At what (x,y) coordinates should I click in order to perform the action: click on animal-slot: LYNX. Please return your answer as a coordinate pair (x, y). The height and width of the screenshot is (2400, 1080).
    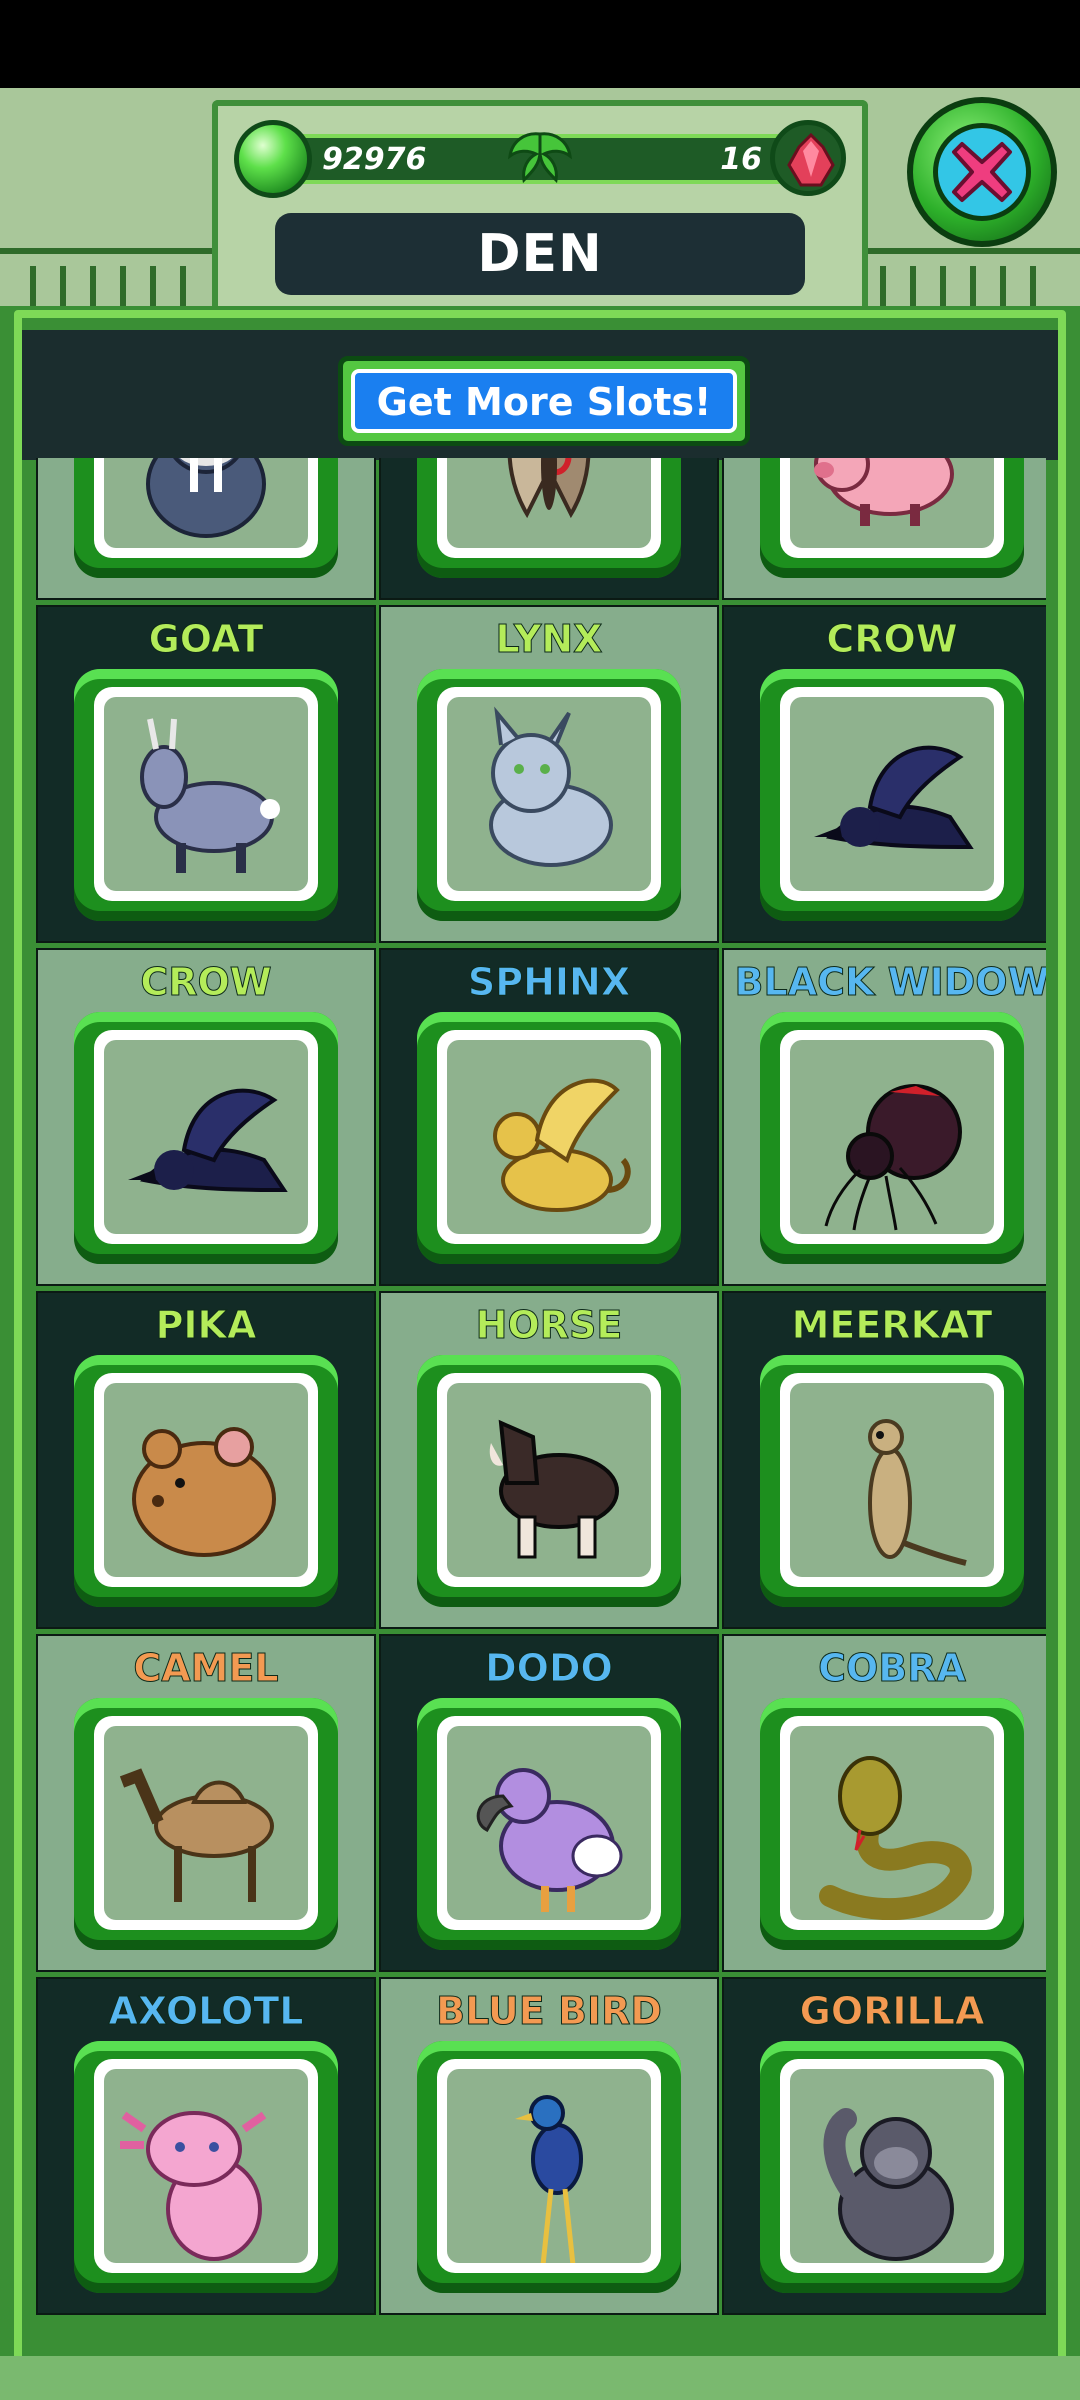
    Looking at the image, I should click on (549, 774).